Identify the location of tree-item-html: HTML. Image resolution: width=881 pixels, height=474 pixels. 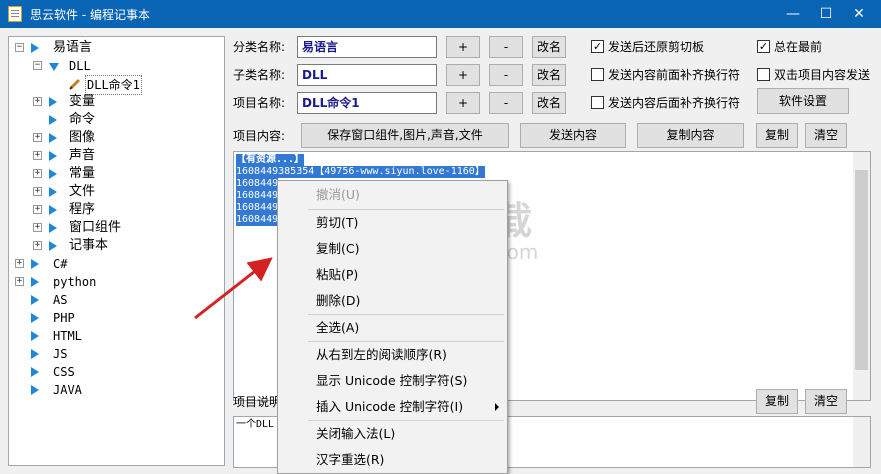
(113, 336).